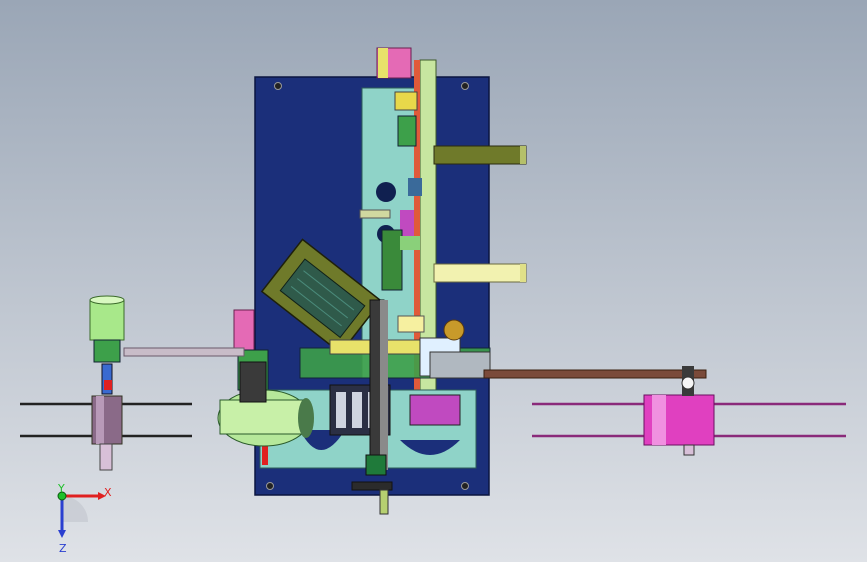  What do you see at coordinates (108, 492) in the screenshot?
I see `x-axis-label: X` at bounding box center [108, 492].